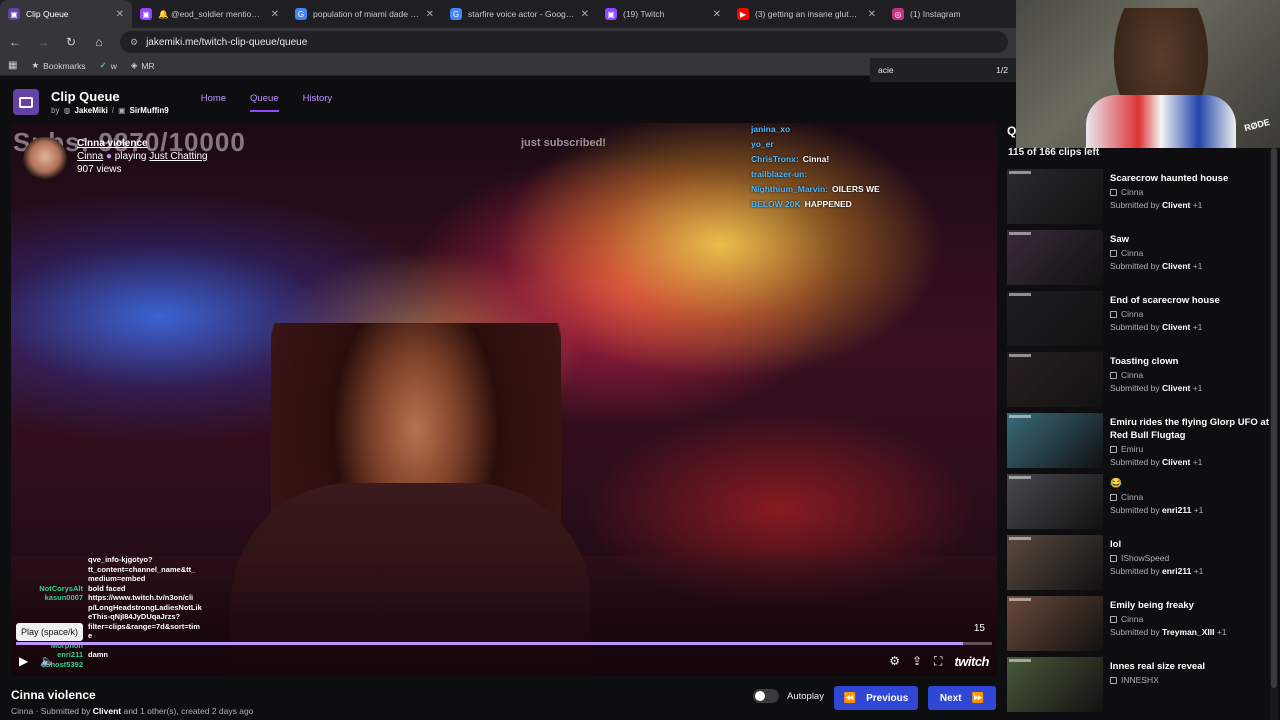 The width and height of the screenshot is (1280, 720). Describe the element at coordinates (12, 65) in the screenshot. I see `apps-grid-icon: ▦` at that location.